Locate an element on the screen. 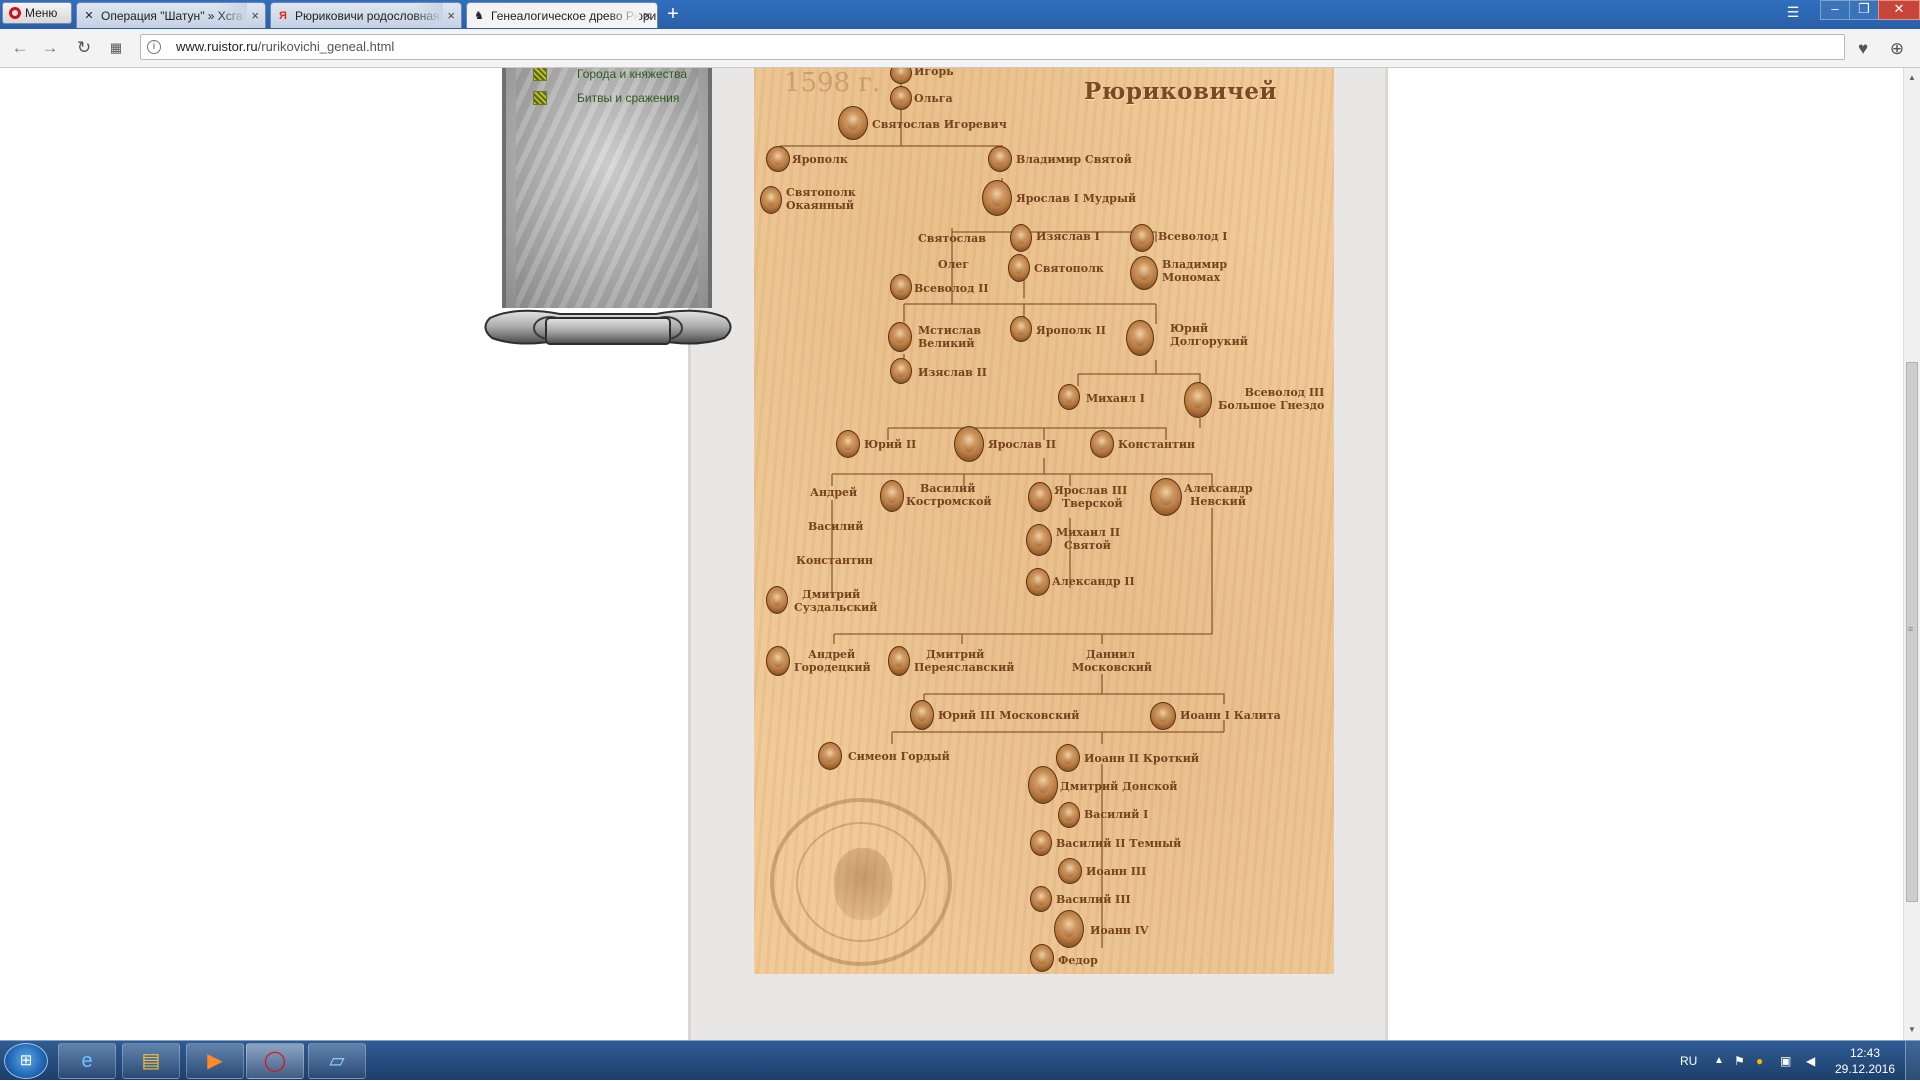 This screenshot has width=1920, height=1081. network-icon: ▣ is located at coordinates (1785, 1061).